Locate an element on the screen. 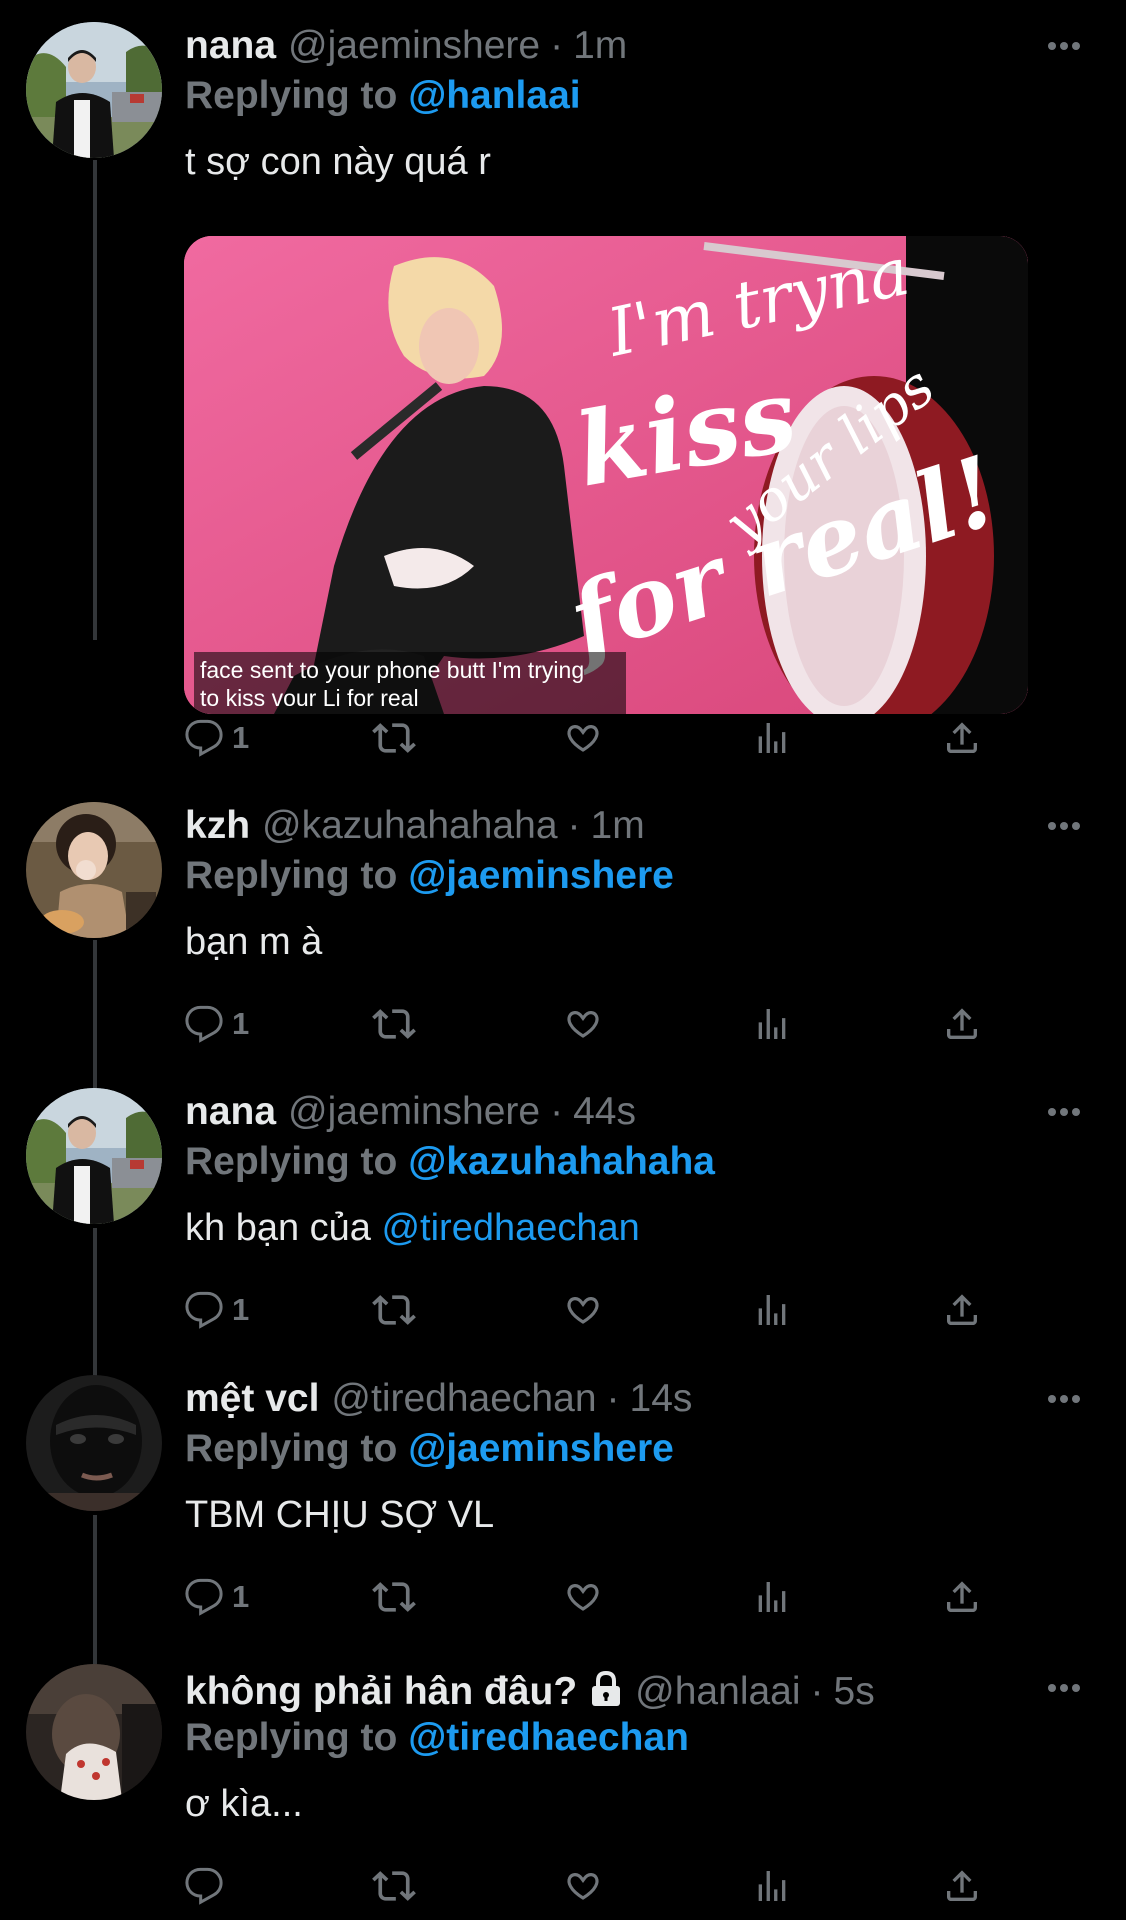 The width and height of the screenshot is (1126, 1920). user-handle: @tiredhaechan is located at coordinates (463, 1399).